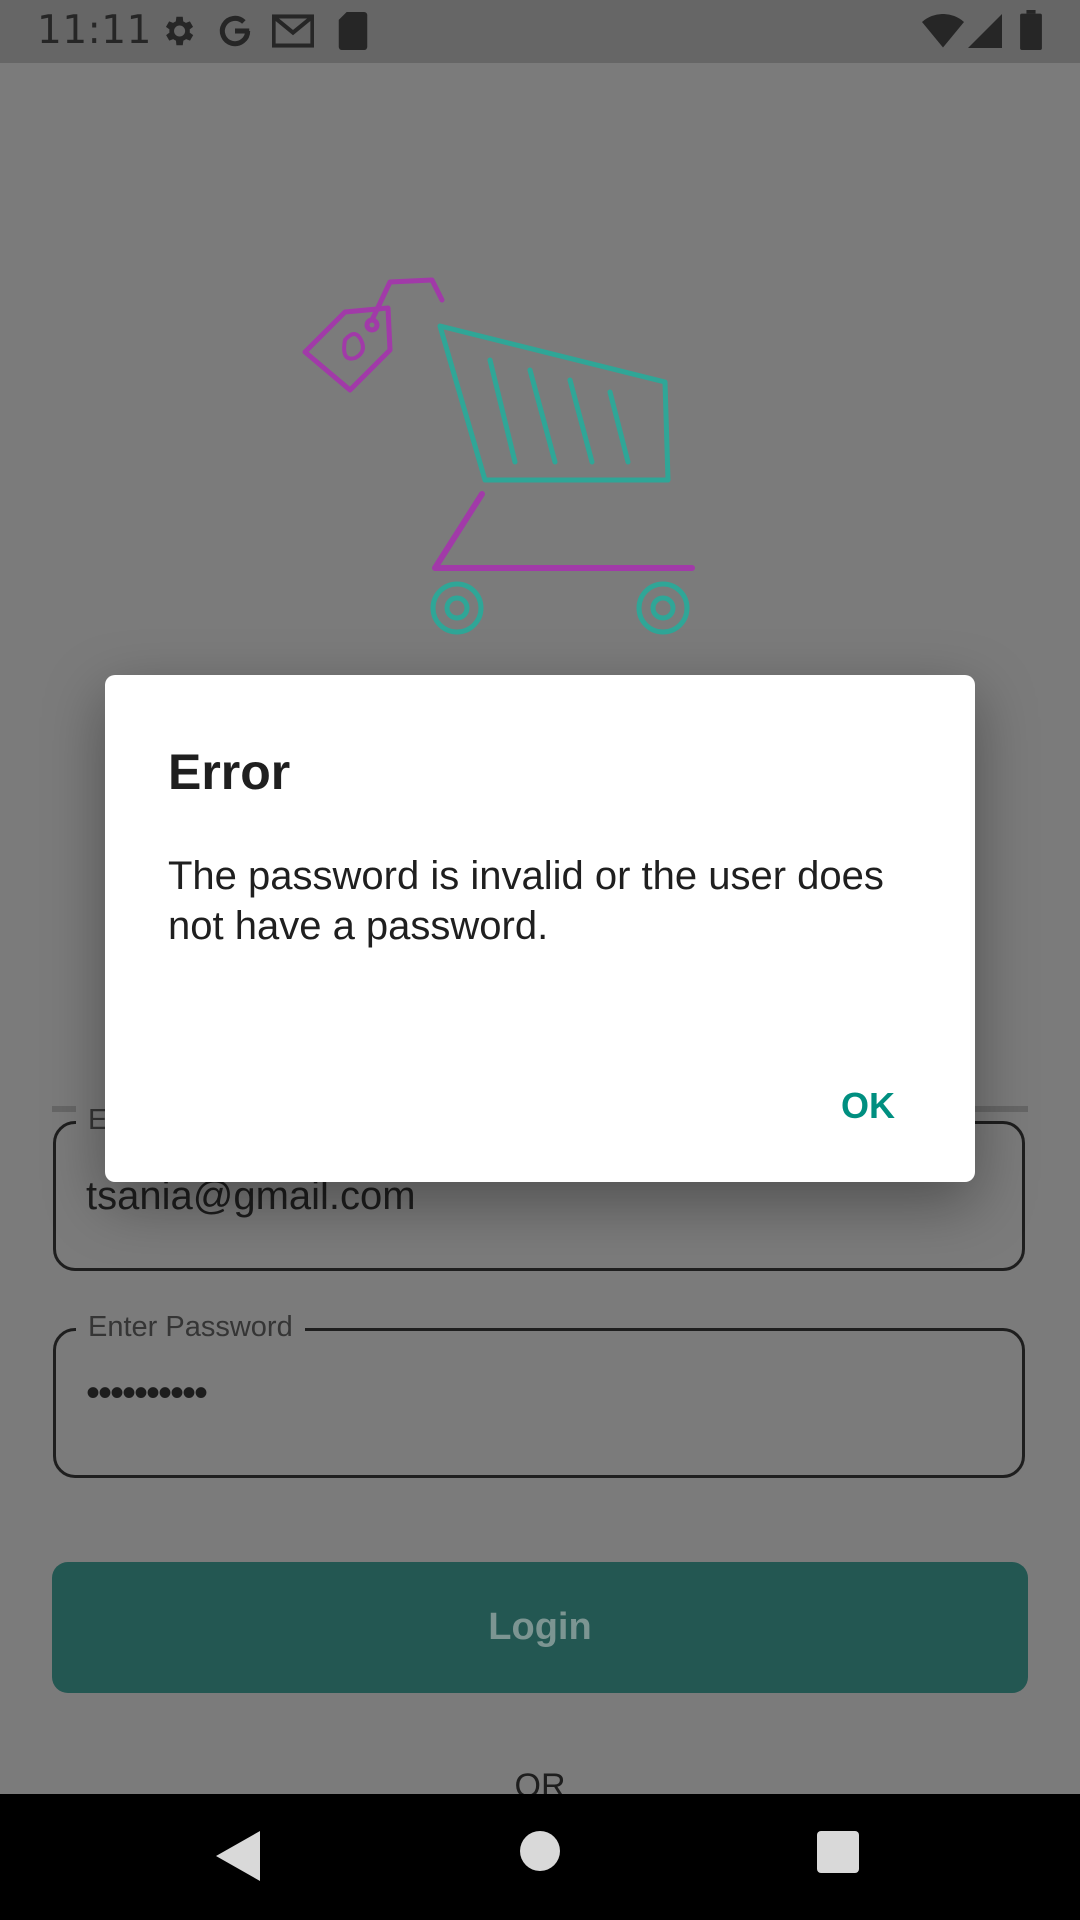  I want to click on password-field: Enter Password ••••••••••, so click(539, 1393).